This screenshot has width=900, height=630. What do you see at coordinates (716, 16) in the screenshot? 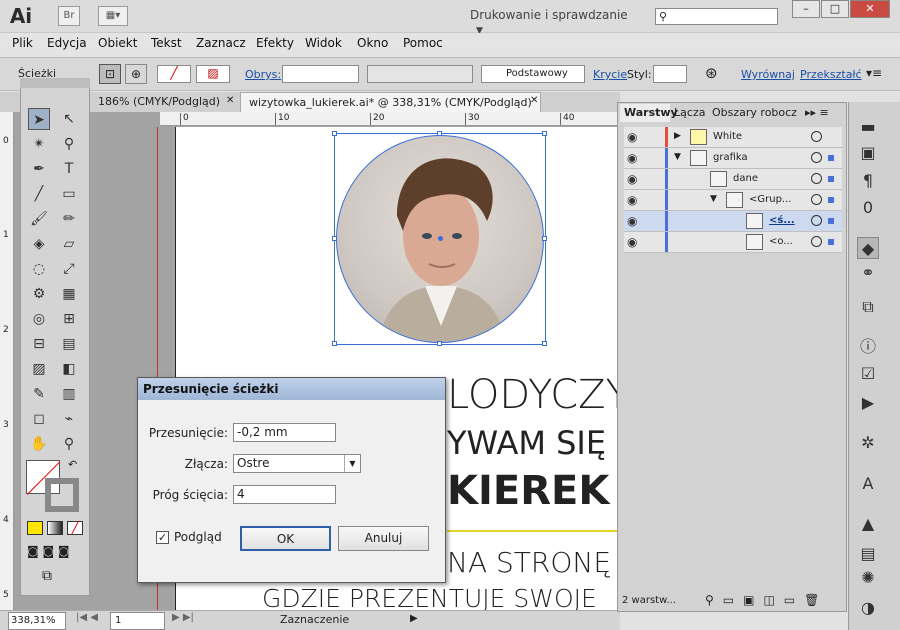
I see `help-search-input: ⚲` at bounding box center [716, 16].